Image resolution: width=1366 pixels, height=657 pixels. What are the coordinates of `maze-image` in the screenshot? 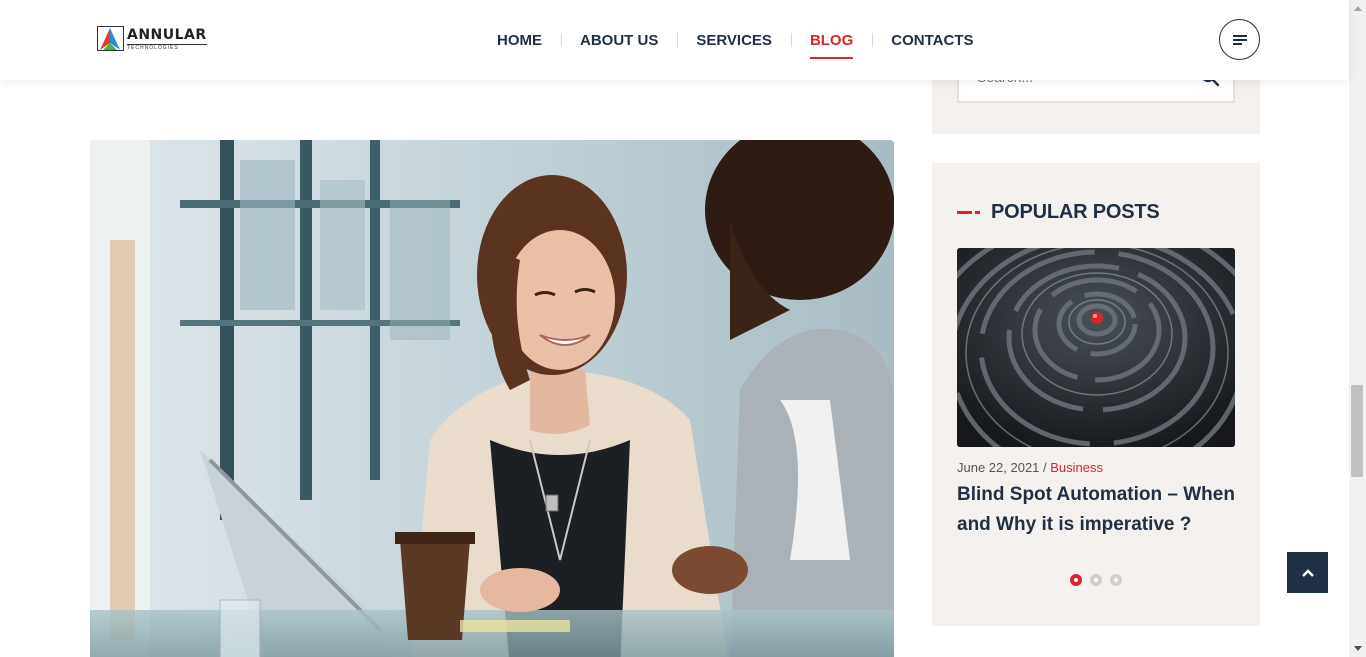 It's located at (1096, 347).